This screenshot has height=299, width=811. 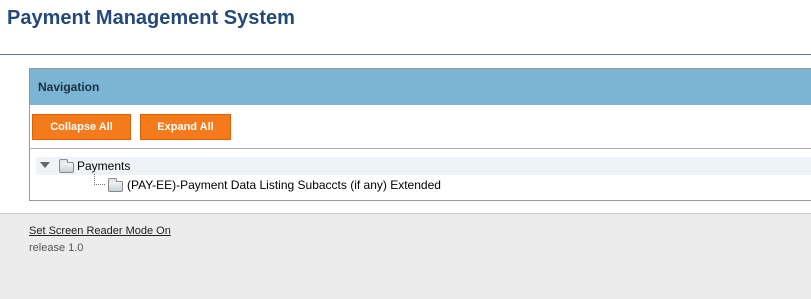 I want to click on screen-reader-mode-link: Set Screen Reader Mode On, so click(x=100, y=231).